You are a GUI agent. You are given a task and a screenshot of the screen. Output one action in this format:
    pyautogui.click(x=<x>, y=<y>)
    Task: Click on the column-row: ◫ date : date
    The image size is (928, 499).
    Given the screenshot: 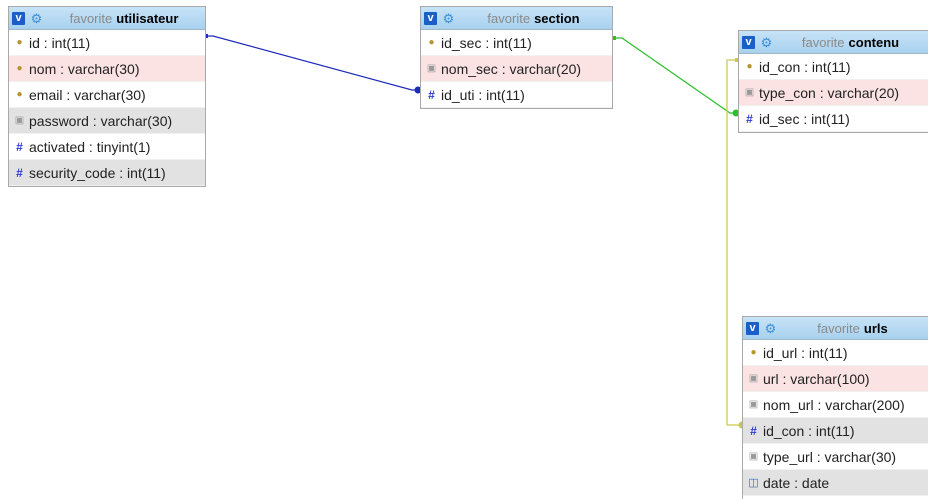 What is the action you would take?
    pyautogui.click(x=835, y=483)
    